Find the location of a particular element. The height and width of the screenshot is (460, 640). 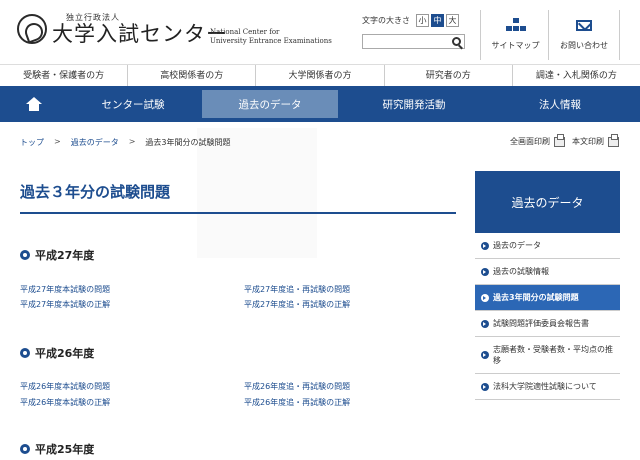

link-h26-main-questions: 平成26年度本試験の問題 is located at coordinates (65, 386).